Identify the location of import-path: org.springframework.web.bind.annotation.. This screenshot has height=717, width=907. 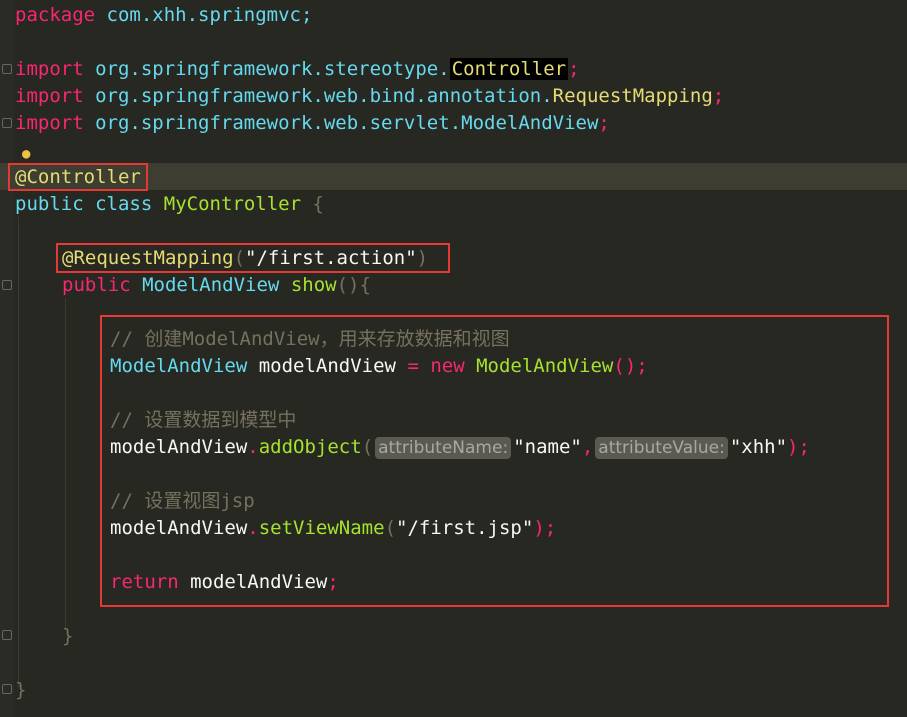
(318, 96).